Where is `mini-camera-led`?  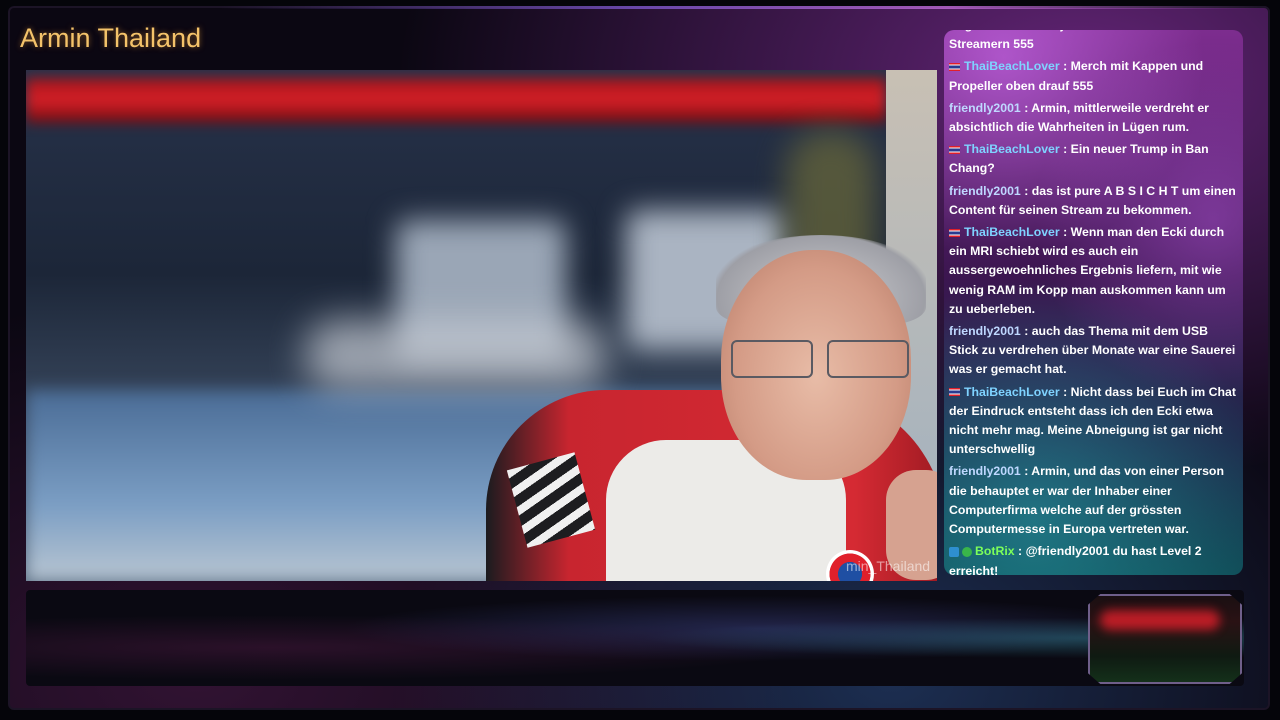 mini-camera-led is located at coordinates (1160, 620).